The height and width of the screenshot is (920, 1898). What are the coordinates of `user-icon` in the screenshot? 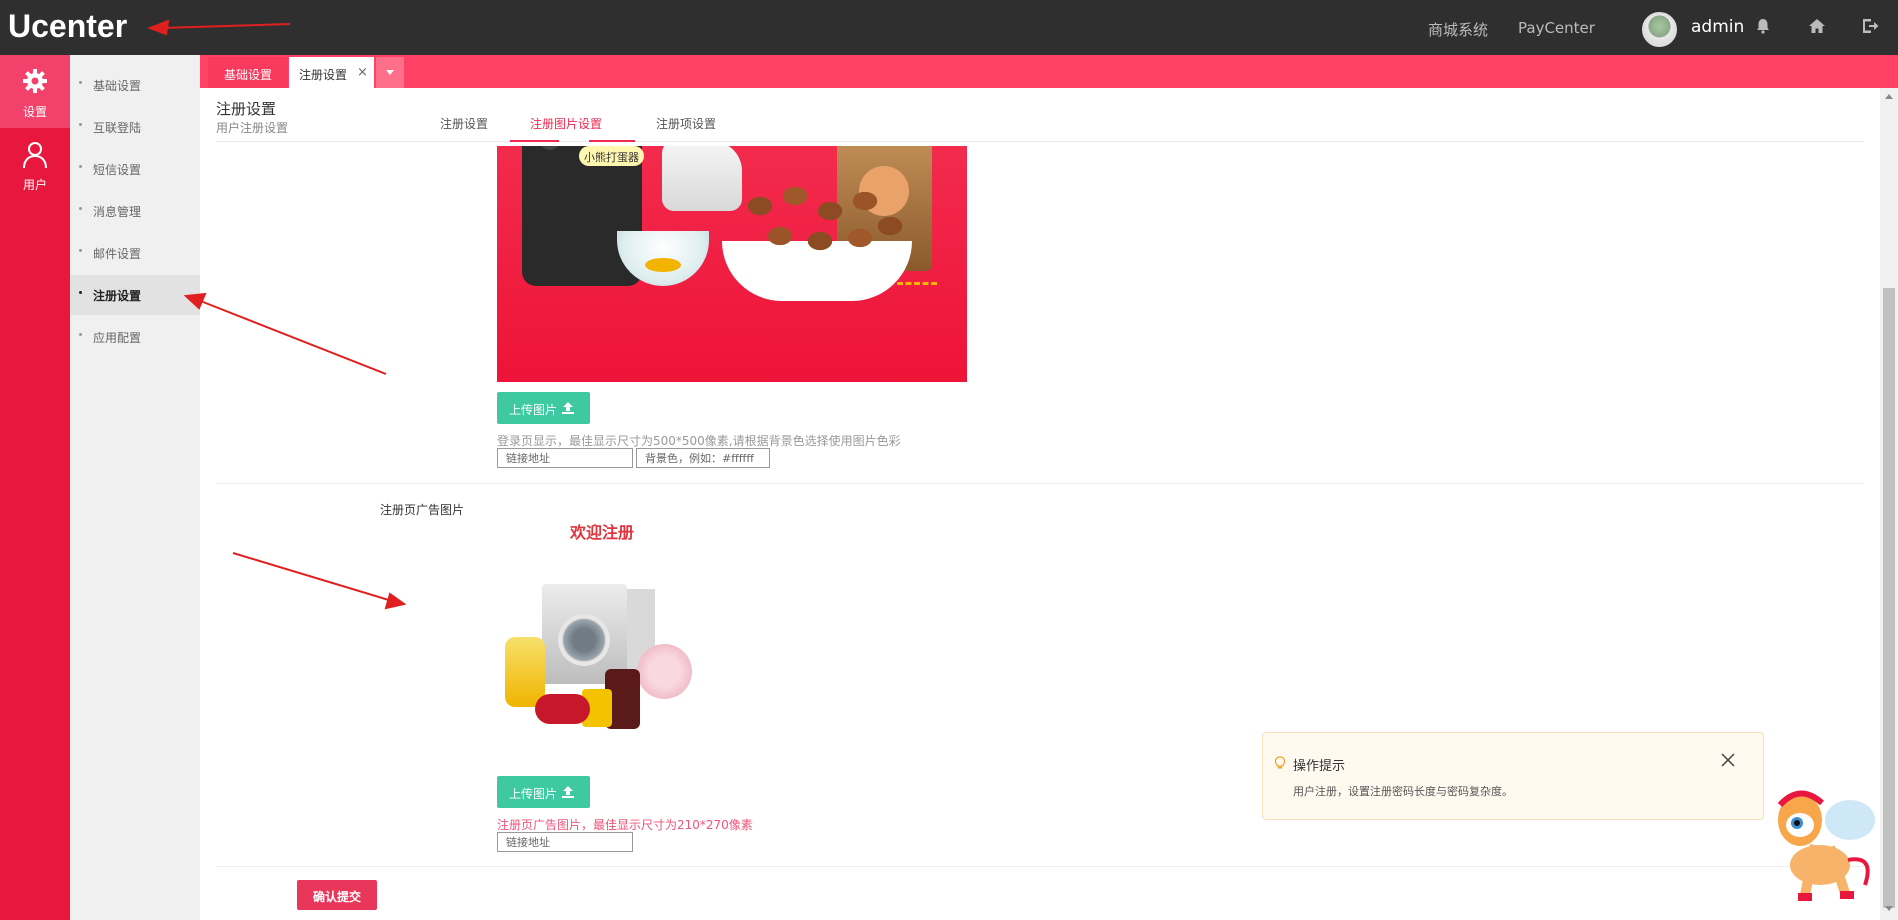 It's located at (35, 155).